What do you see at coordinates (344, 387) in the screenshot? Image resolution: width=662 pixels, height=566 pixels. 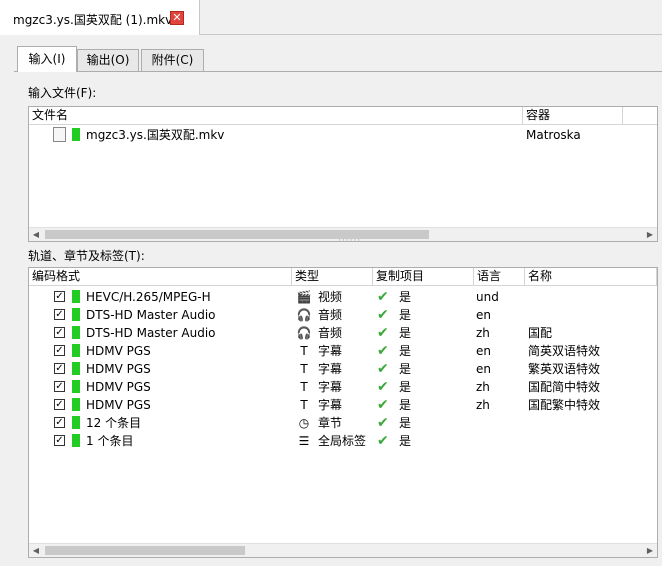 I see `track-row: ✓ HDMV PGS T 字幕 ✔ 是 zh 国配简中特效` at bounding box center [344, 387].